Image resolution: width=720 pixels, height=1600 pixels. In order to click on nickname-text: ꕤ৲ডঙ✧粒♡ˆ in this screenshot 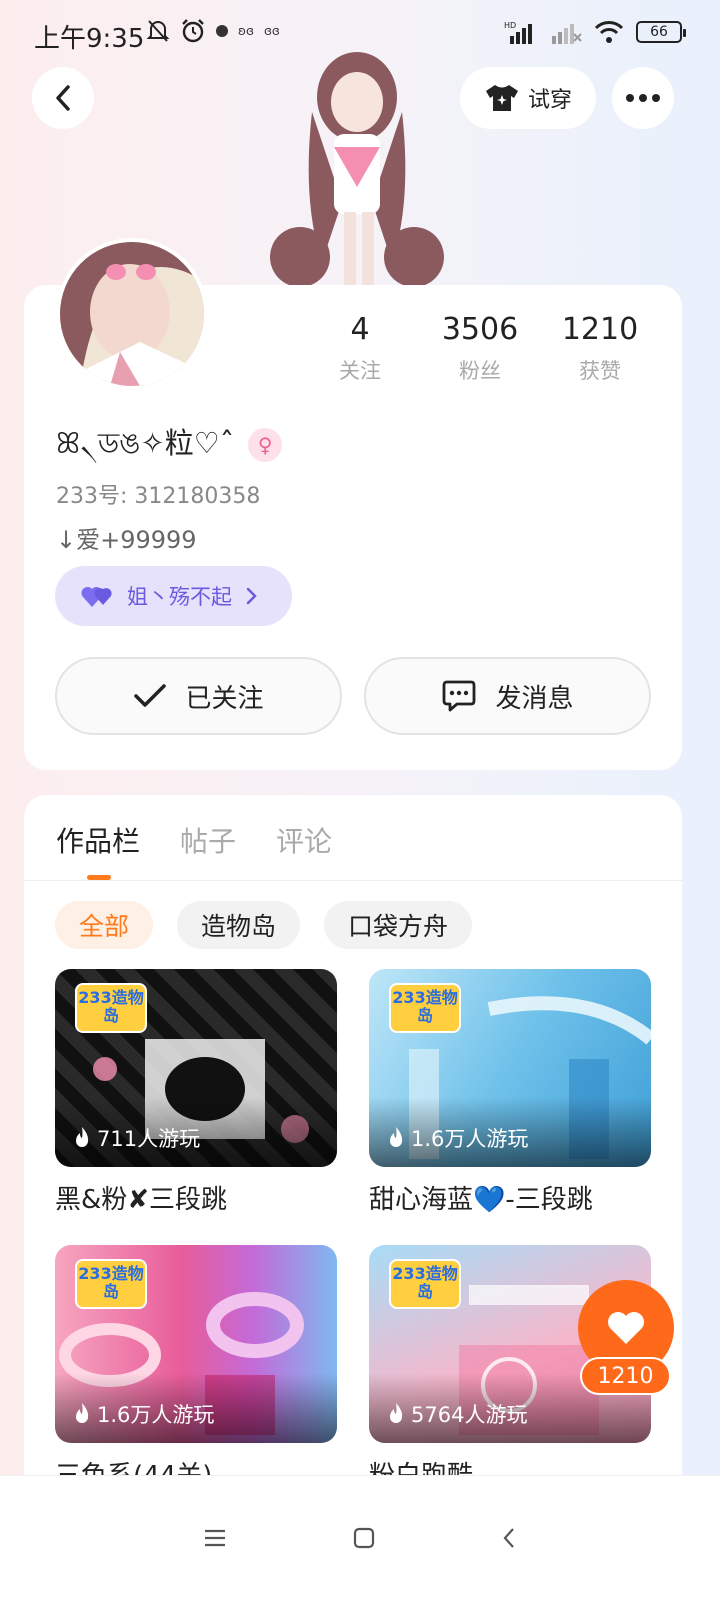, I will do `click(145, 443)`.